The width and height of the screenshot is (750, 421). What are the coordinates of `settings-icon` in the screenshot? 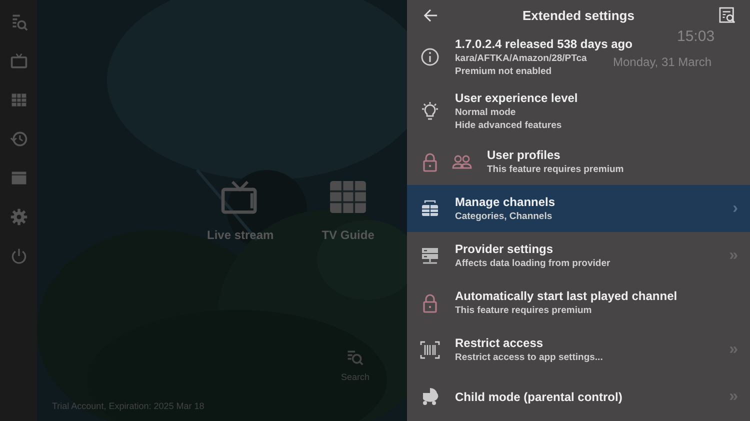 It's located at (19, 217).